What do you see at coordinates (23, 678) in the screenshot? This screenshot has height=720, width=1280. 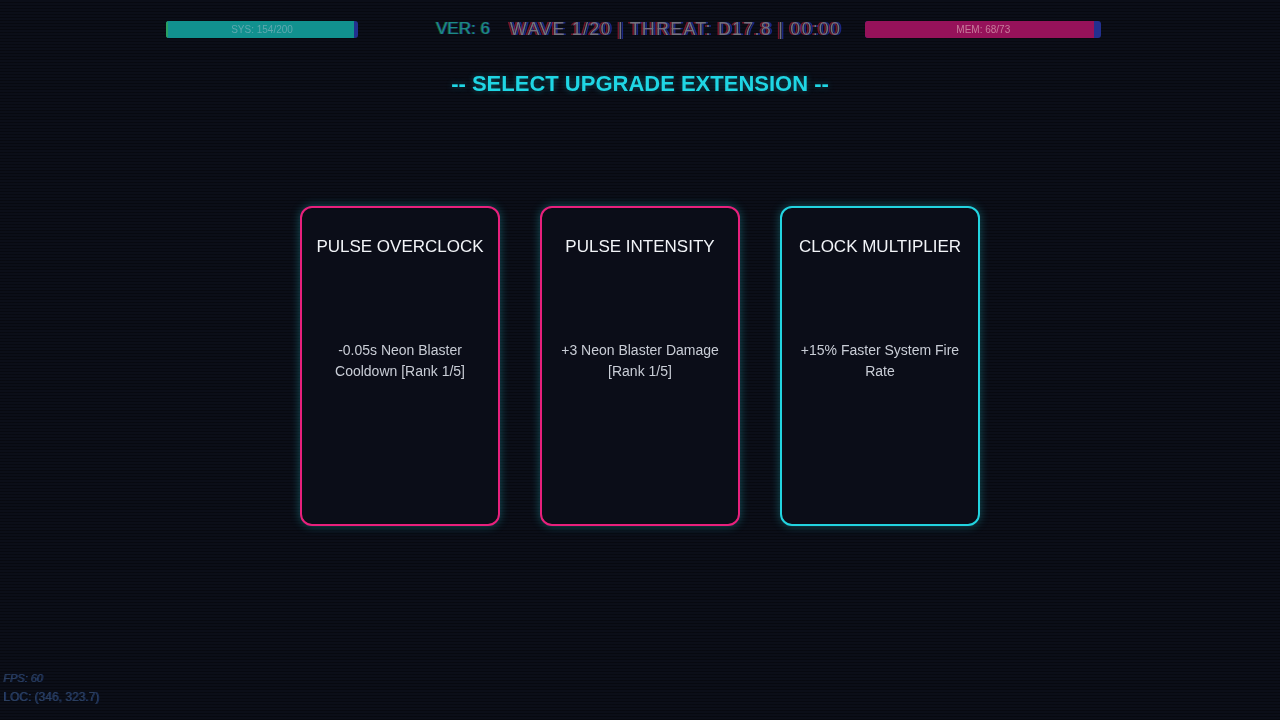 I see `fps-text: FPS: 60` at bounding box center [23, 678].